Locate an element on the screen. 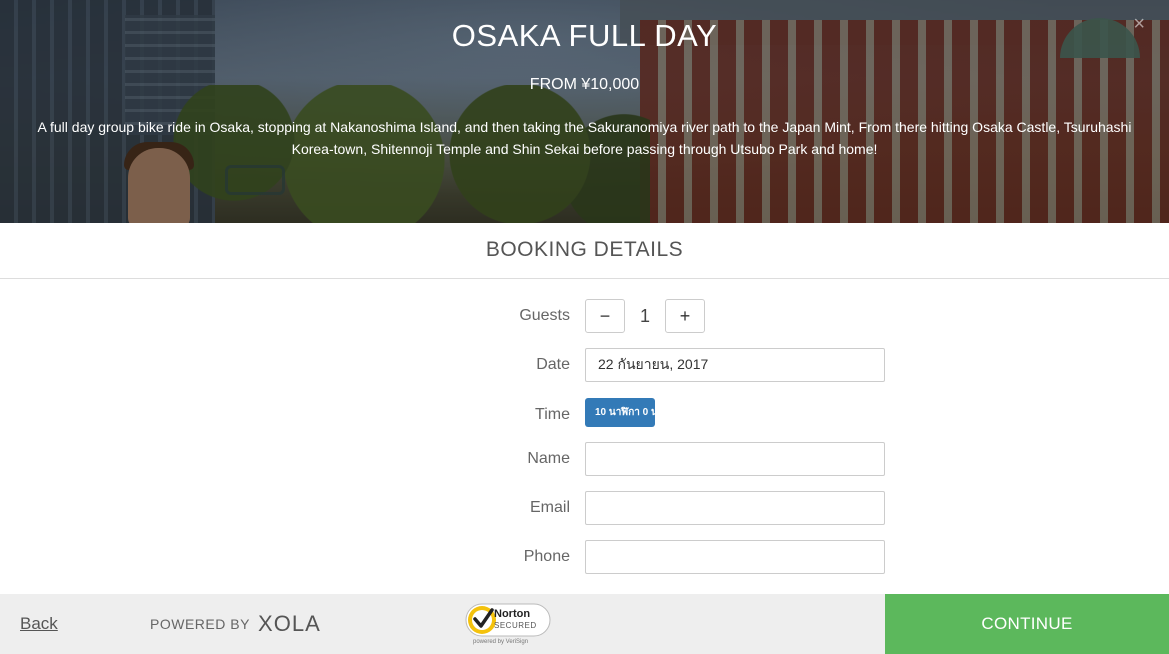 The height and width of the screenshot is (654, 1169). back-link: Back is located at coordinates (39, 624).